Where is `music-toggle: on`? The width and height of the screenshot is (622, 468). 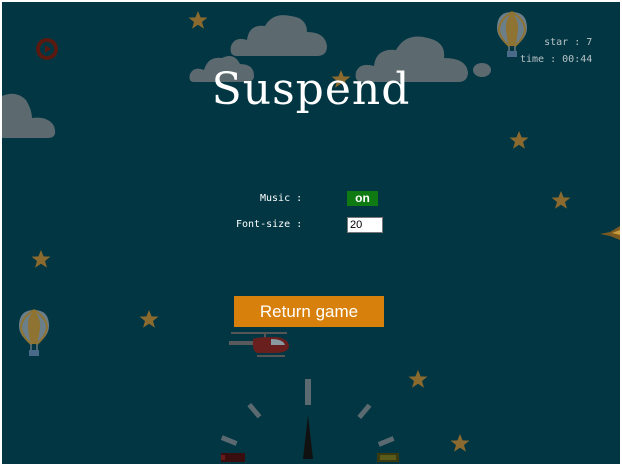 music-toggle: on is located at coordinates (362, 198).